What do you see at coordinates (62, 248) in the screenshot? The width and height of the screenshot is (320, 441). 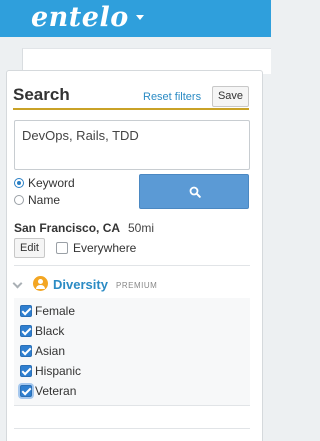 I see `everywhere-checkbox` at bounding box center [62, 248].